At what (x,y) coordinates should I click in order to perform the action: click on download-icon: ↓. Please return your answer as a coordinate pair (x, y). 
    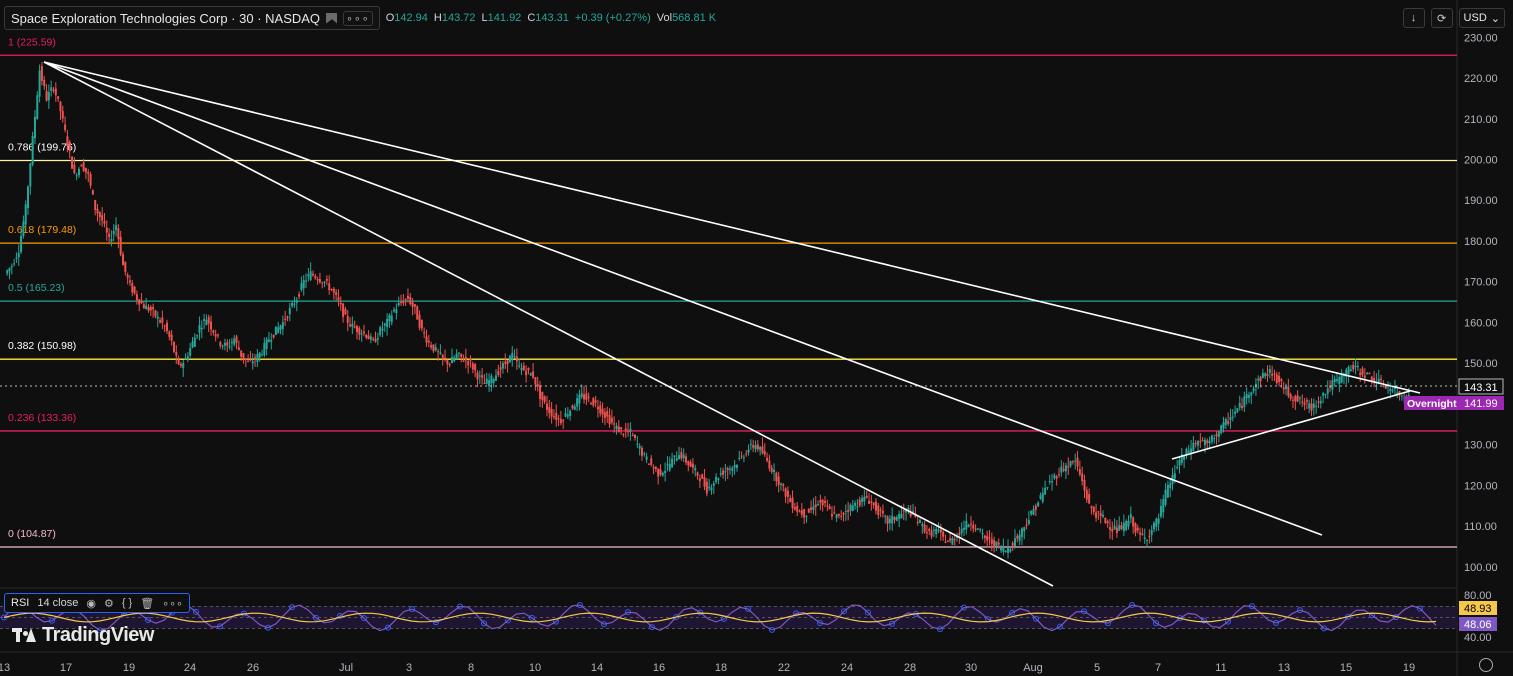
    Looking at the image, I should click on (1413, 18).